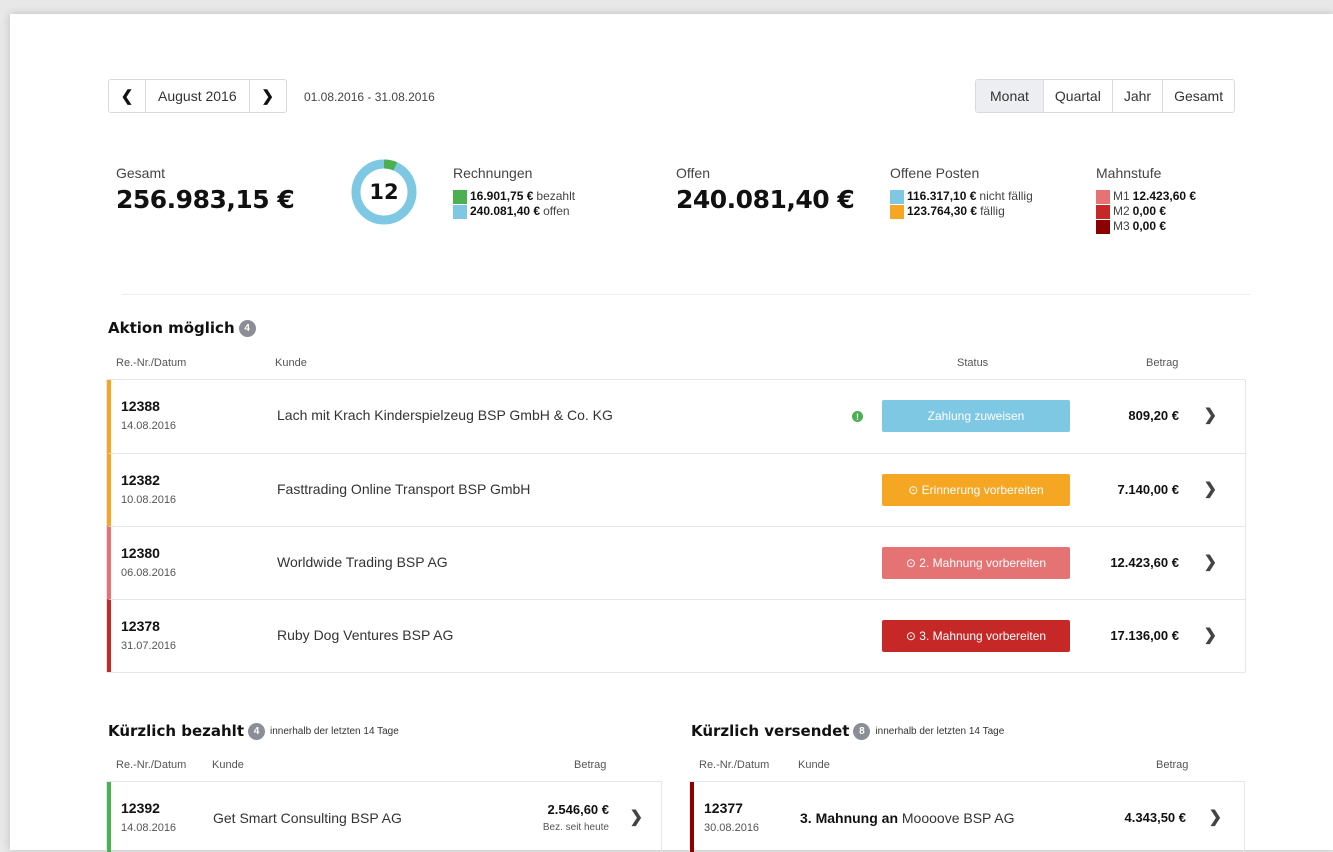 This screenshot has width=1333, height=852. I want to click on bezahlt-note: innerhalb der letzten 14 Tage, so click(334, 731).